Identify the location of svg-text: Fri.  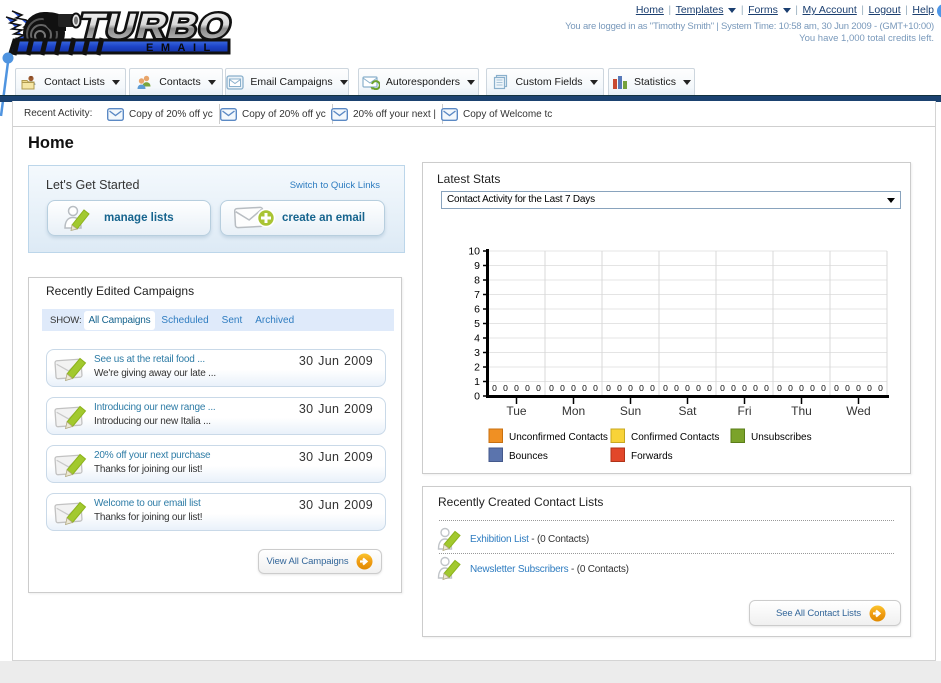
(745, 411).